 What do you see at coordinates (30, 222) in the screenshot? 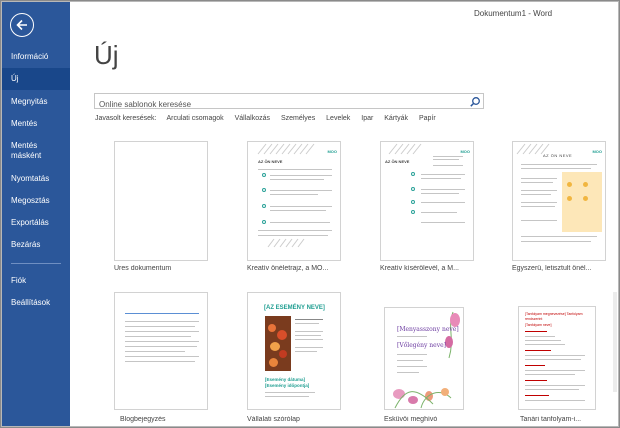
I see `sidebar-item-label: Exportálás` at bounding box center [30, 222].